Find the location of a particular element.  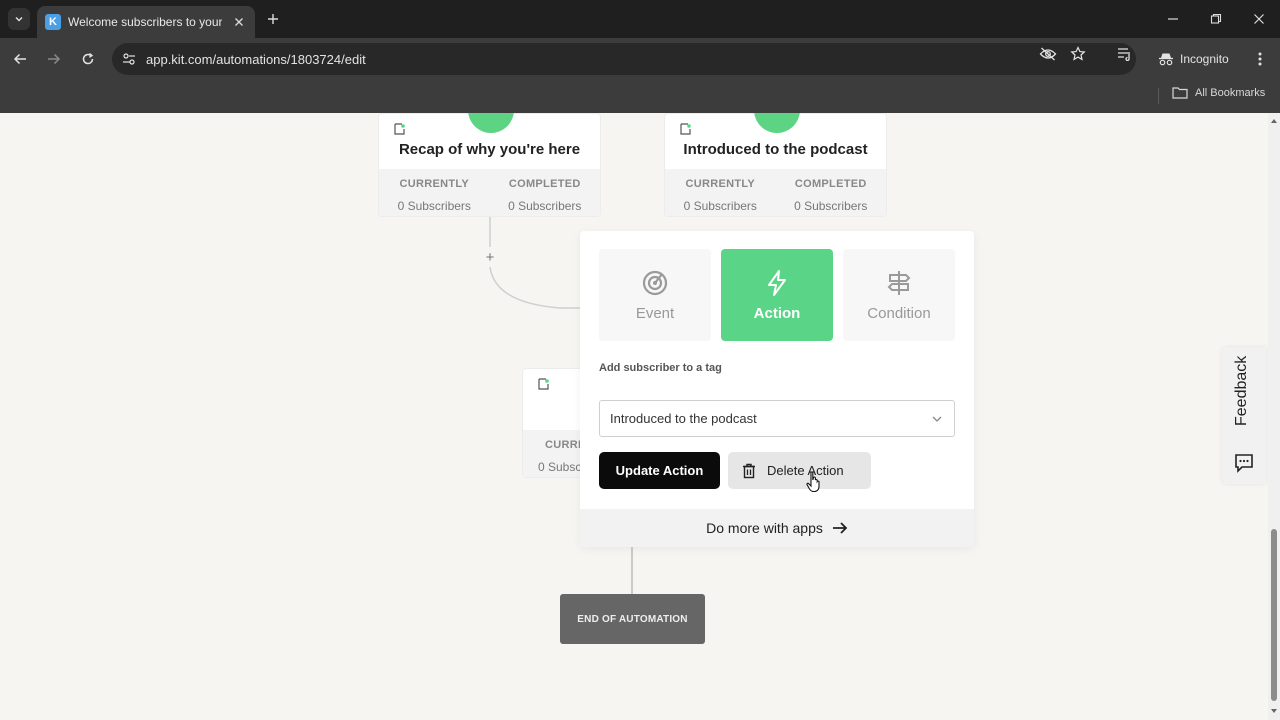

update-action-button: Update Action is located at coordinates (659, 470).